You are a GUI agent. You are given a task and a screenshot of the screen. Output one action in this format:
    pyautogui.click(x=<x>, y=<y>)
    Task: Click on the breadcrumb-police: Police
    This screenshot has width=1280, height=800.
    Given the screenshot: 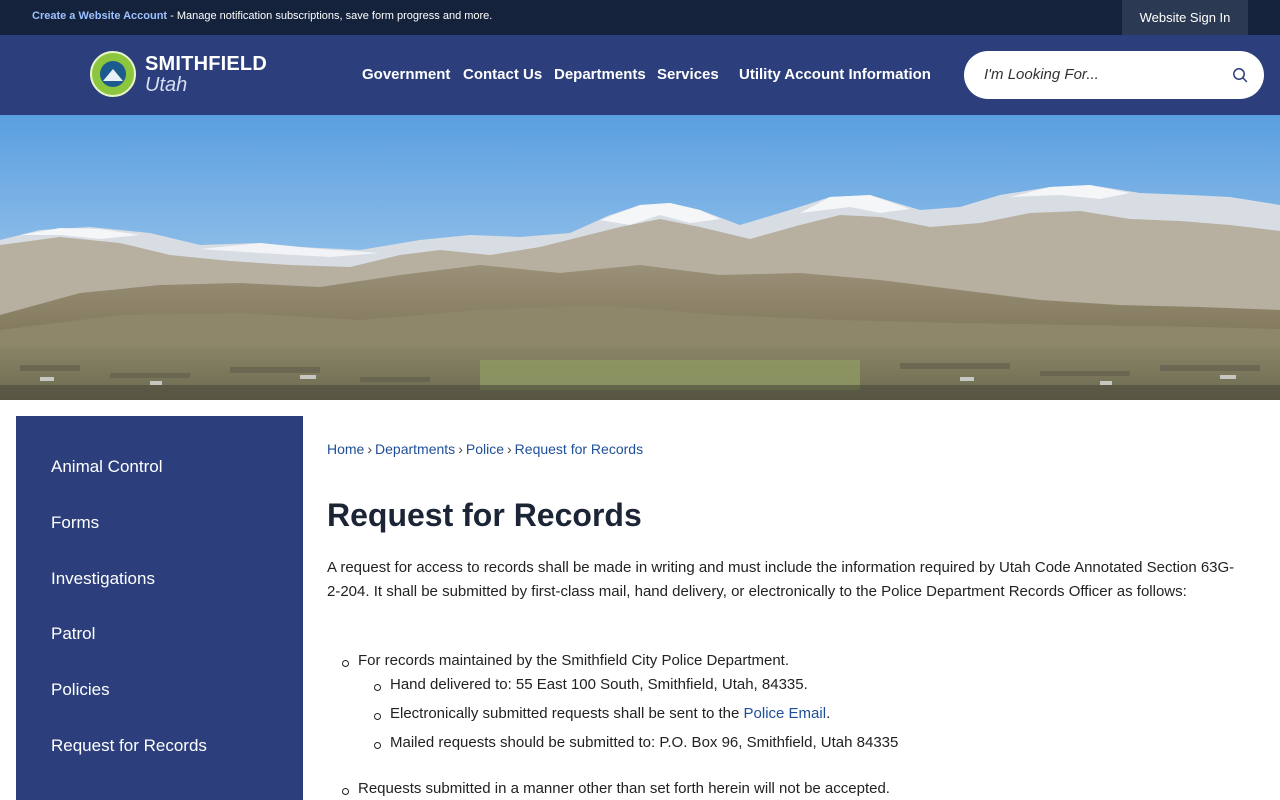 What is the action you would take?
    pyautogui.click(x=485, y=449)
    